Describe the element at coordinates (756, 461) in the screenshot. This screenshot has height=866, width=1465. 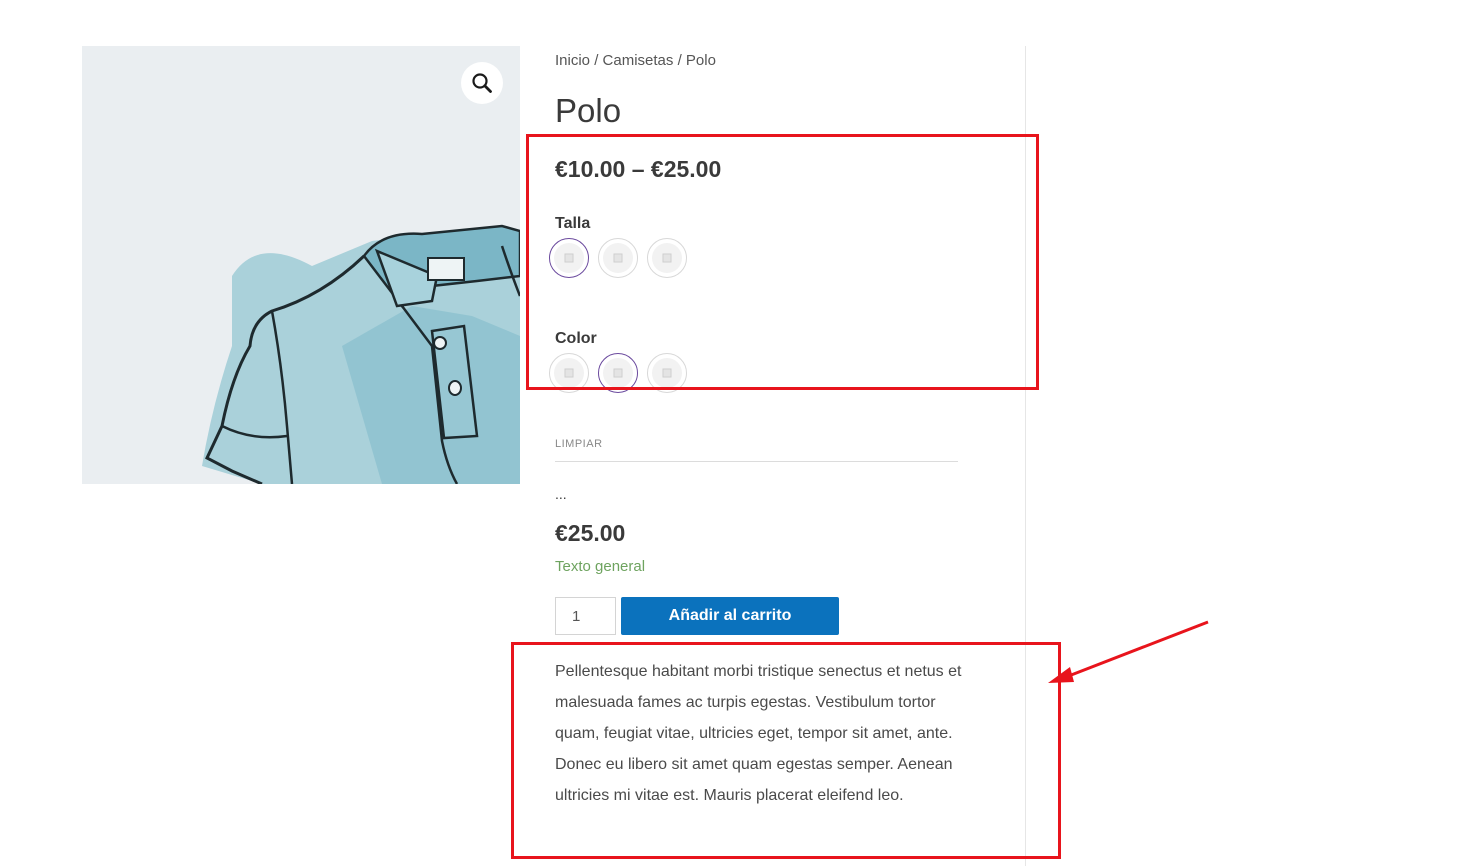
I see `variations-divider` at that location.